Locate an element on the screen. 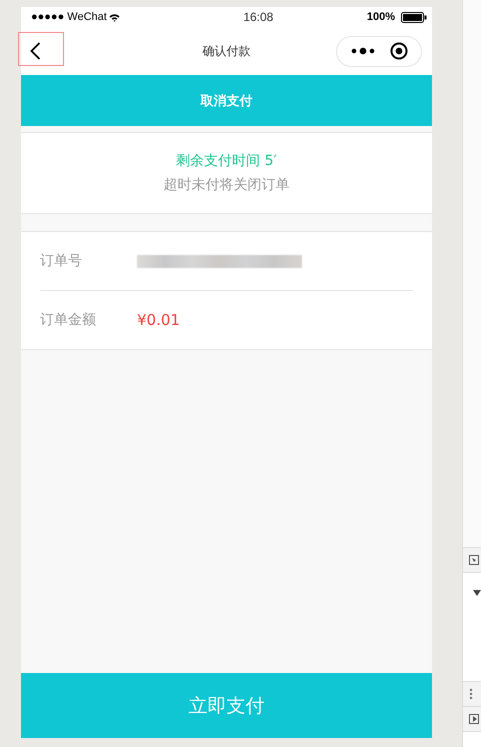 This screenshot has width=481, height=747. close-icon is located at coordinates (399, 51).